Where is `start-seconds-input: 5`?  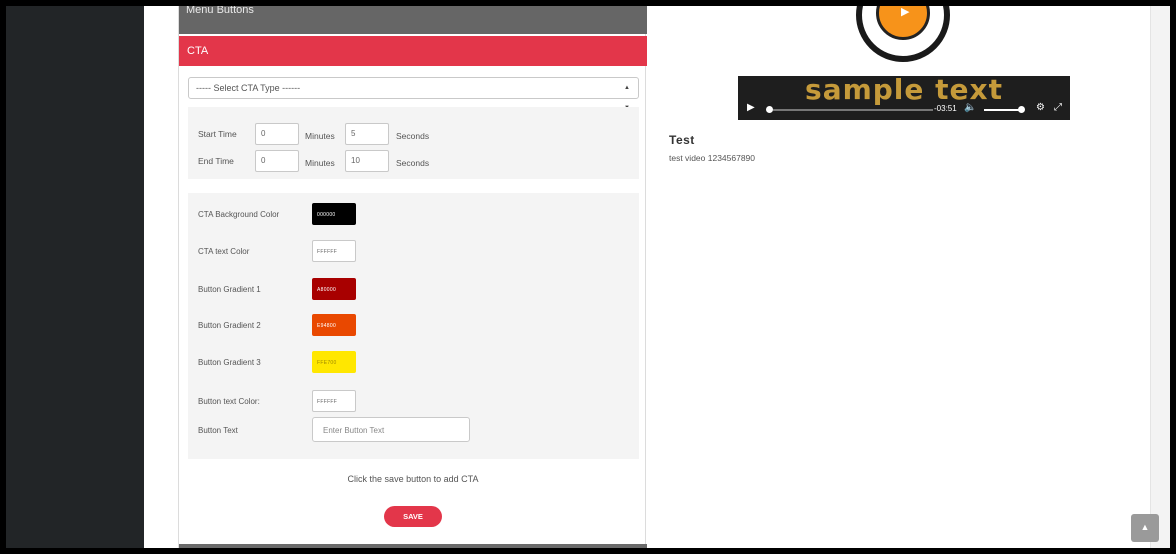 start-seconds-input: 5 is located at coordinates (367, 134).